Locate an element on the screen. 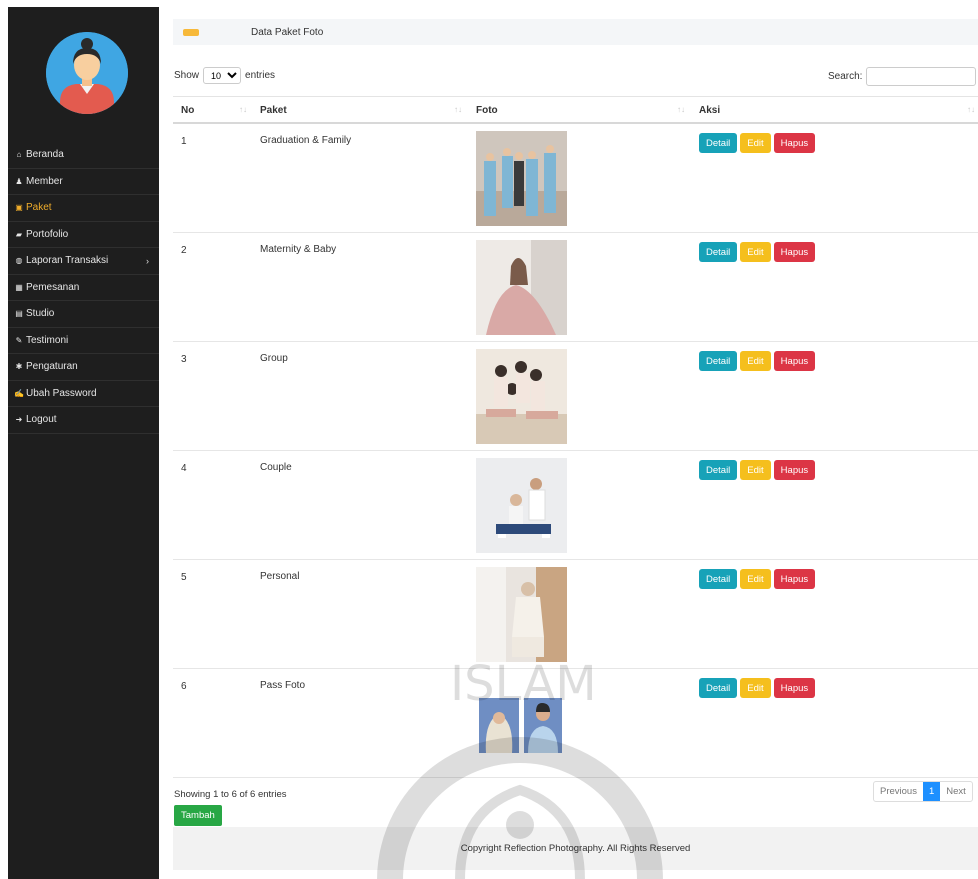 Image resolution: width=978 pixels, height=879 pixels. row-no: 4 is located at coordinates (184, 468).